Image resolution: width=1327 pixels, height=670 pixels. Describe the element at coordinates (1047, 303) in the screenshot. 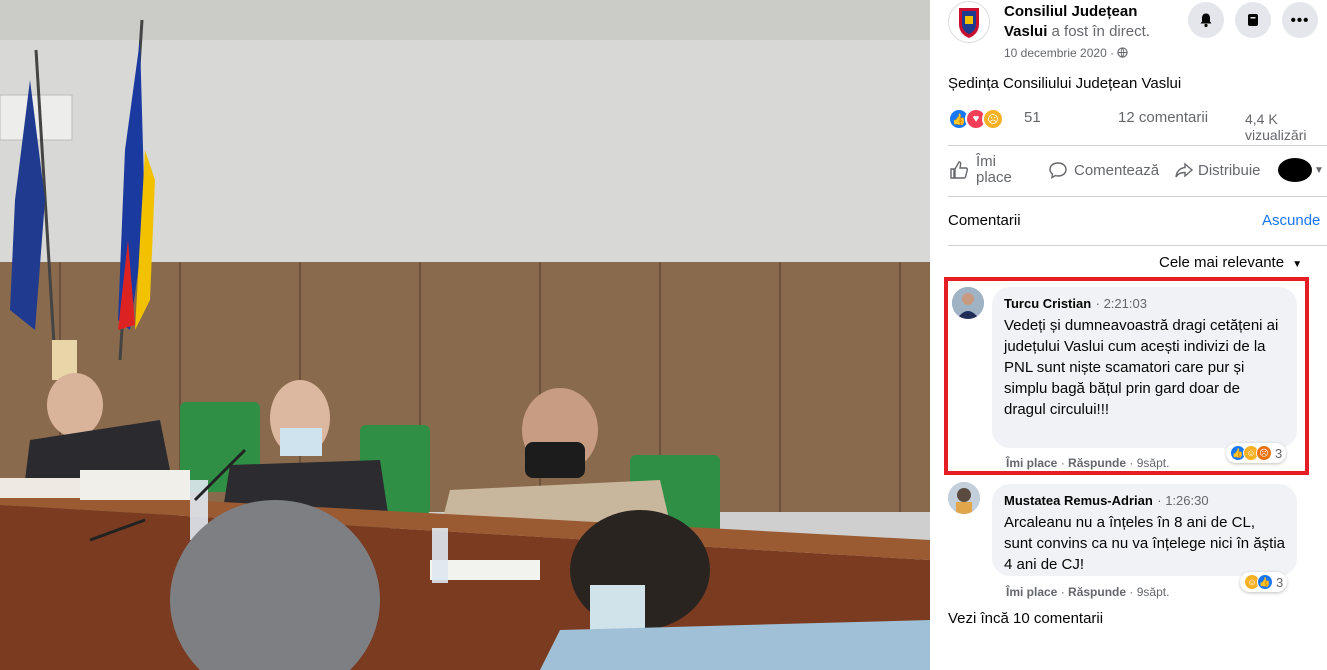

I see `comment-author: Turcu Cristian` at that location.